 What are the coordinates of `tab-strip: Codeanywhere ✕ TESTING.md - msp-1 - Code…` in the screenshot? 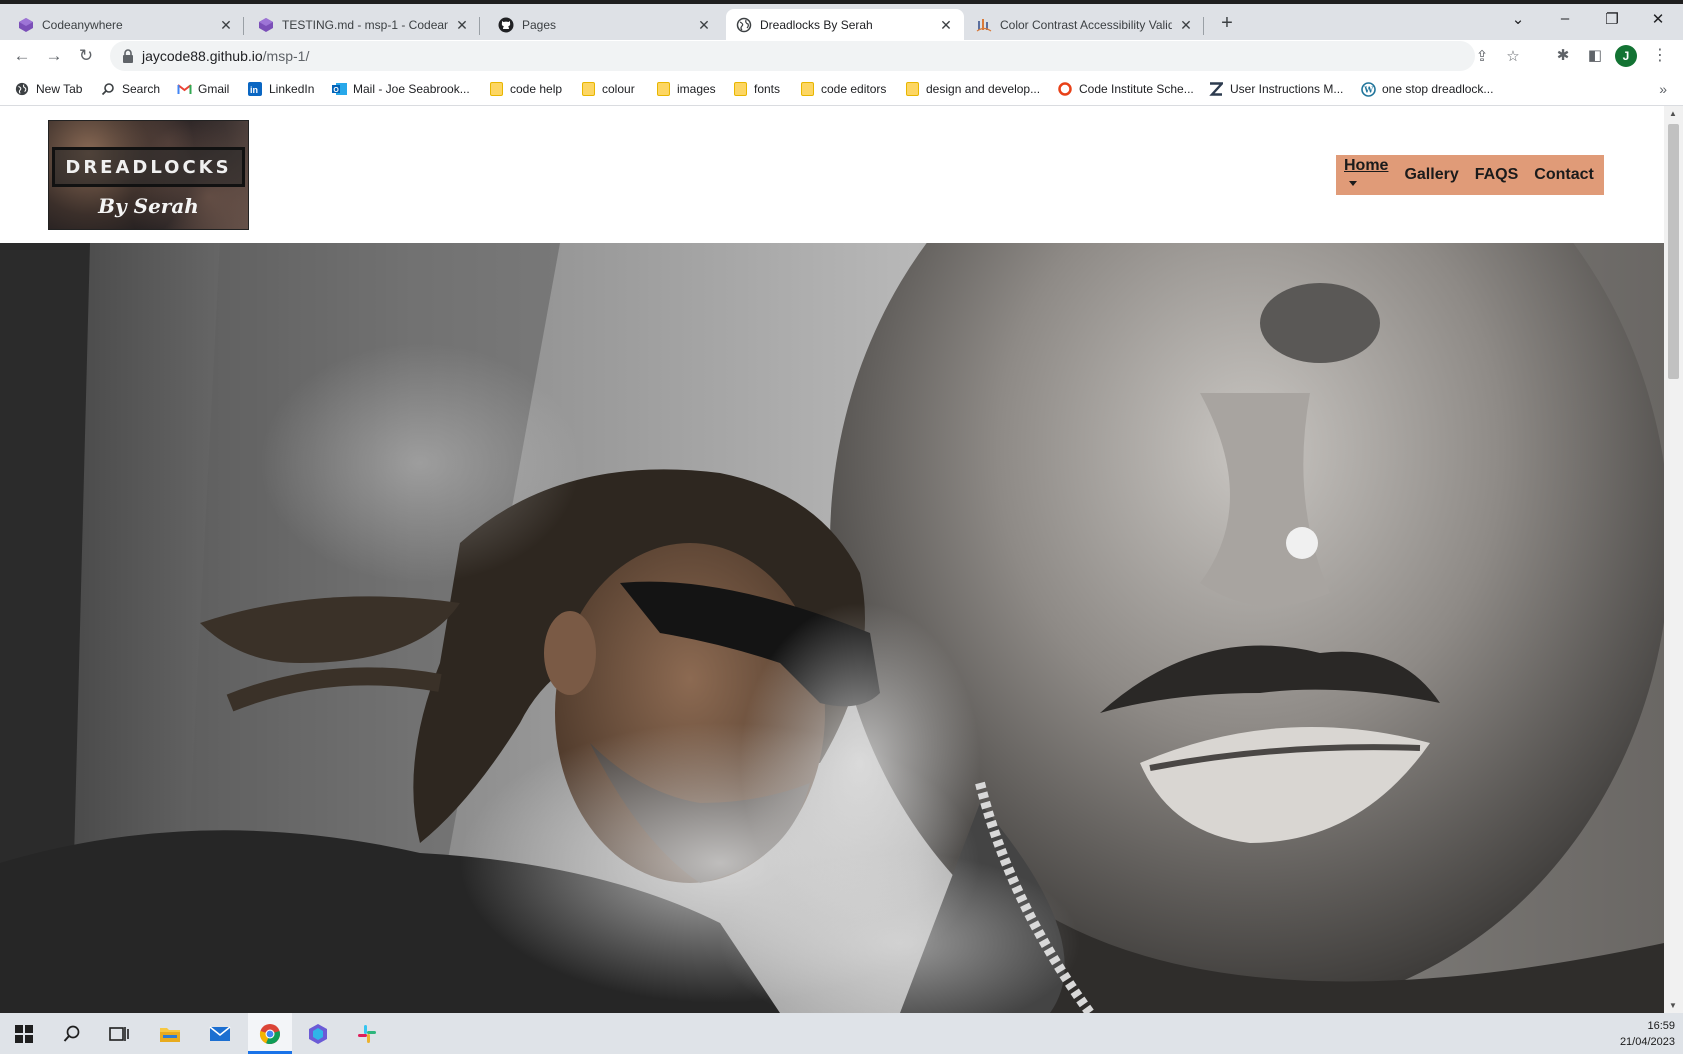 It's located at (841, 20).